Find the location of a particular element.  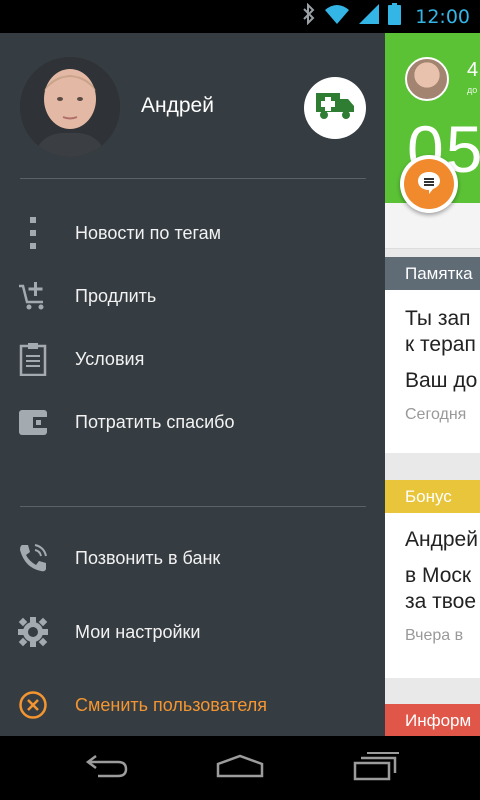

card-bonus: Бонус Андрей в Моск за твое Вчера в is located at coordinates (432, 579).